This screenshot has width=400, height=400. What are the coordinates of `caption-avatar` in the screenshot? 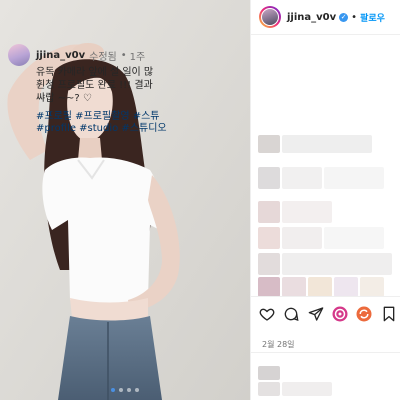 It's located at (19, 55).